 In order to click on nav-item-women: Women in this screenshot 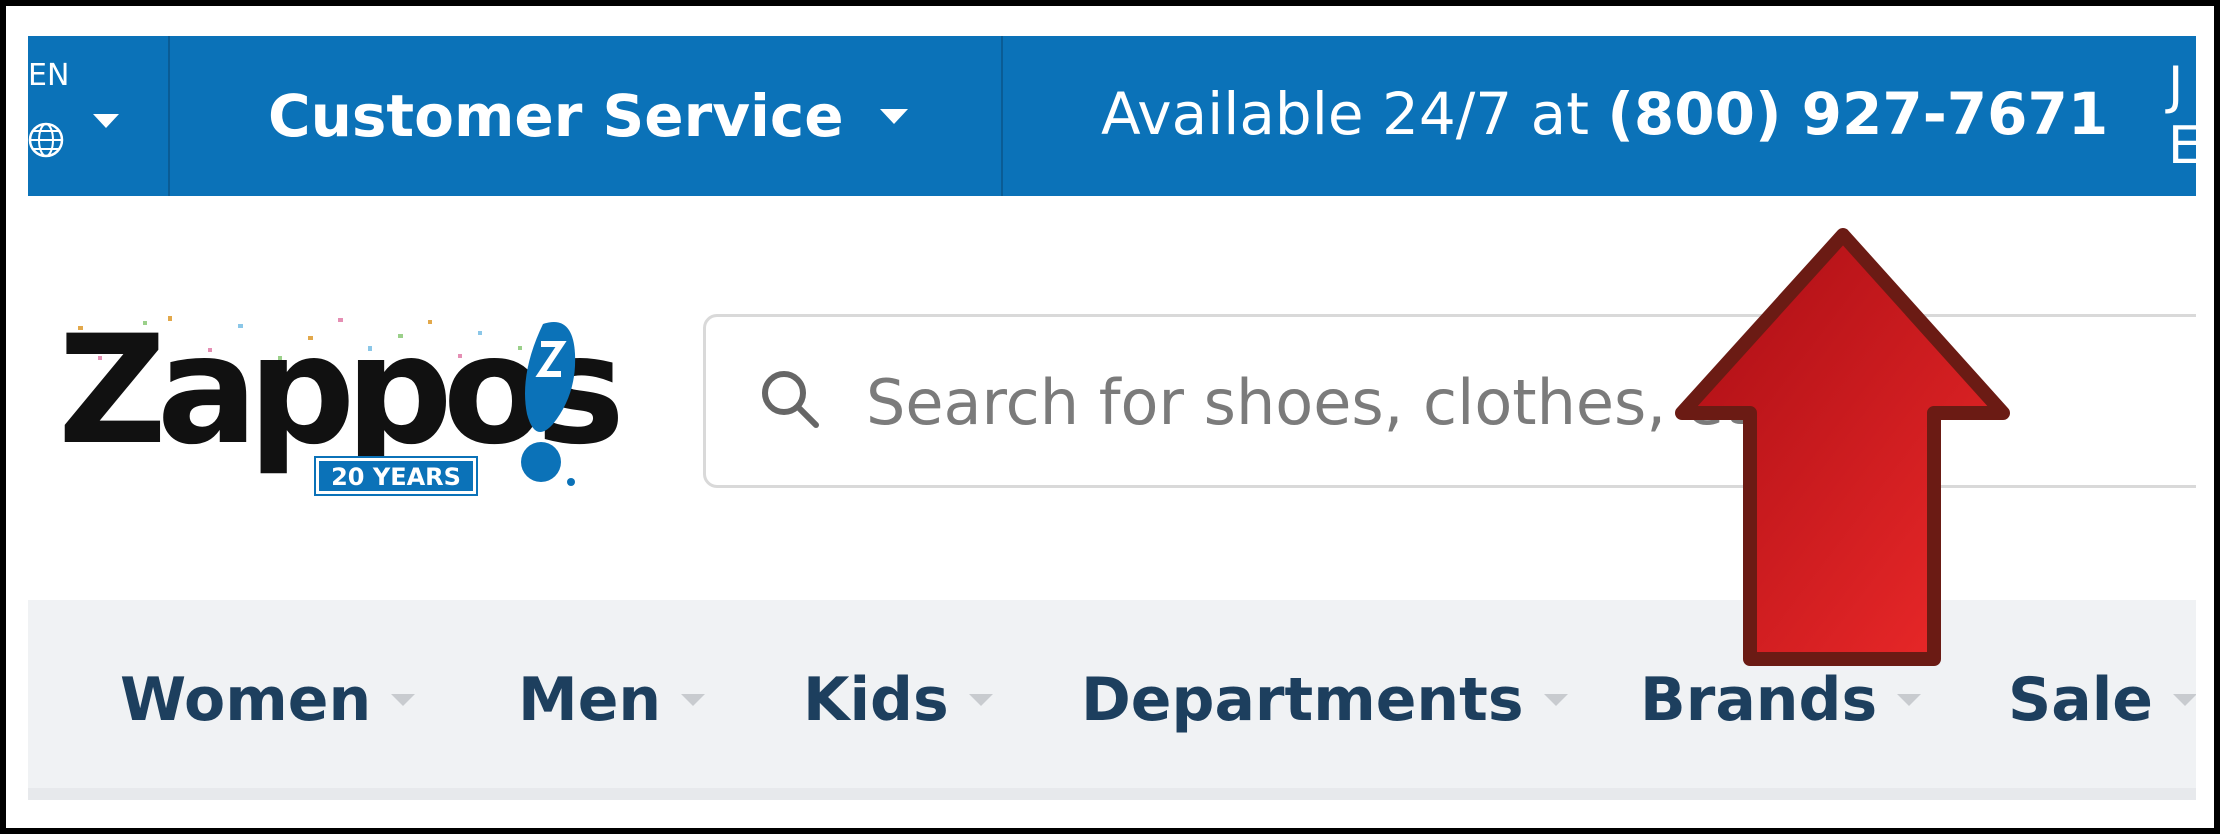, I will do `click(268, 700)`.